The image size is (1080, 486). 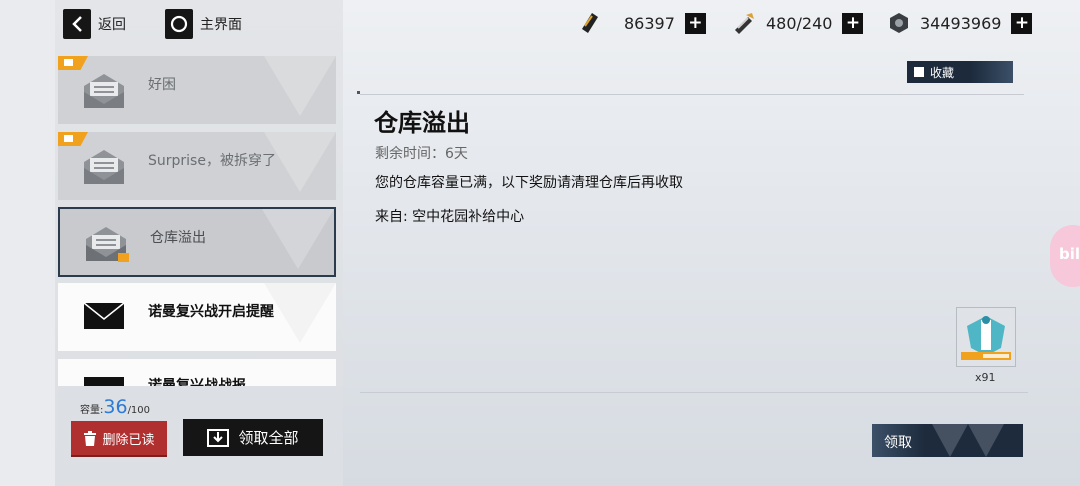 What do you see at coordinates (179, 24) in the screenshot?
I see `home-circle-icon` at bounding box center [179, 24].